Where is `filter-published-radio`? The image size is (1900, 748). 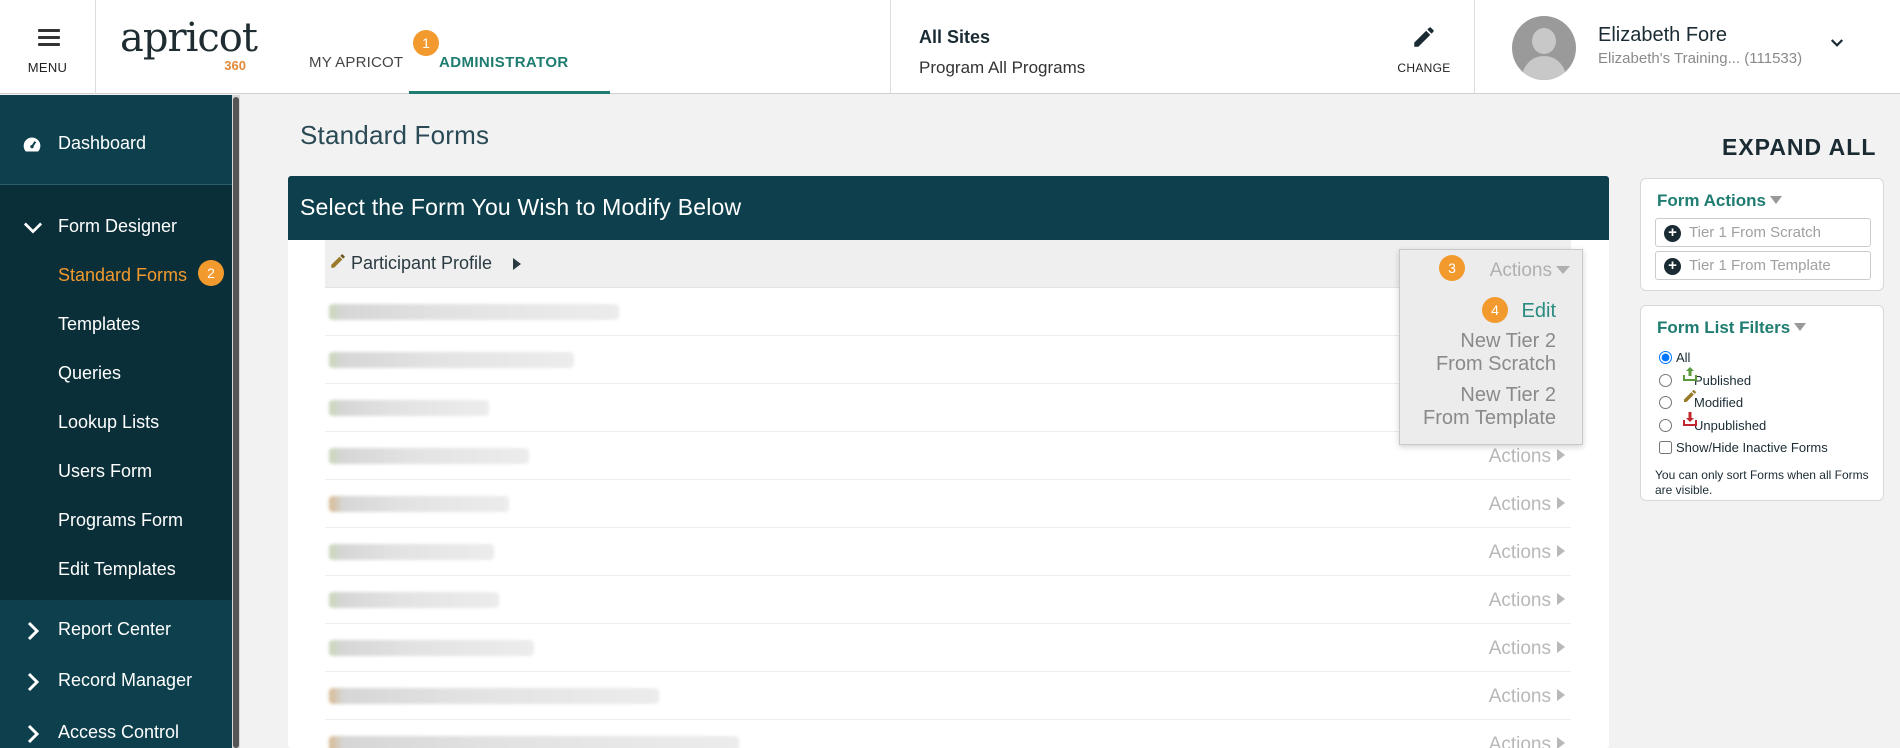 filter-published-radio is located at coordinates (1665, 380).